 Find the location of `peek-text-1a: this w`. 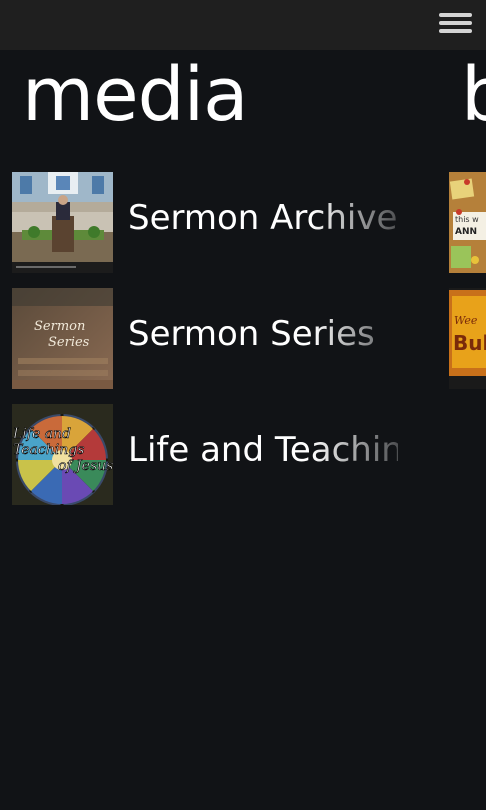

peek-text-1a: this w is located at coordinates (467, 219).